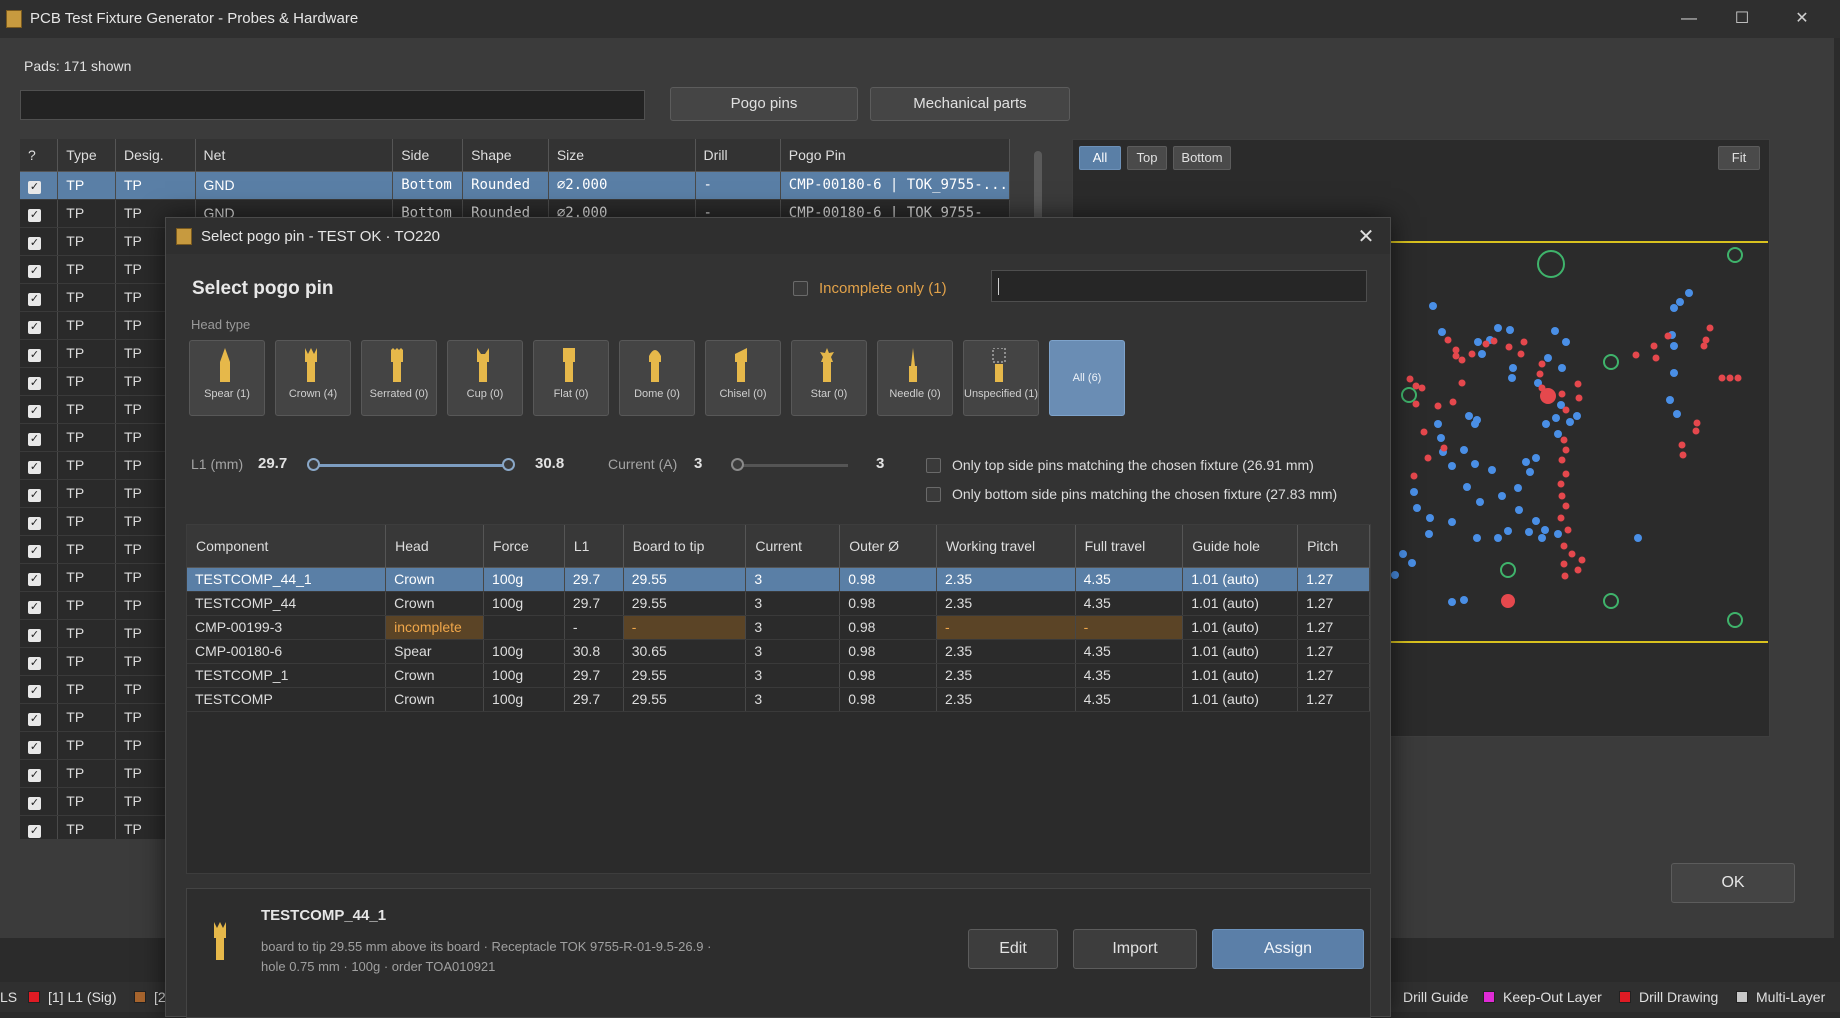 This screenshot has height=1018, width=1840. What do you see at coordinates (1240, 546) in the screenshot?
I see `pin-column-header: Guide hole` at bounding box center [1240, 546].